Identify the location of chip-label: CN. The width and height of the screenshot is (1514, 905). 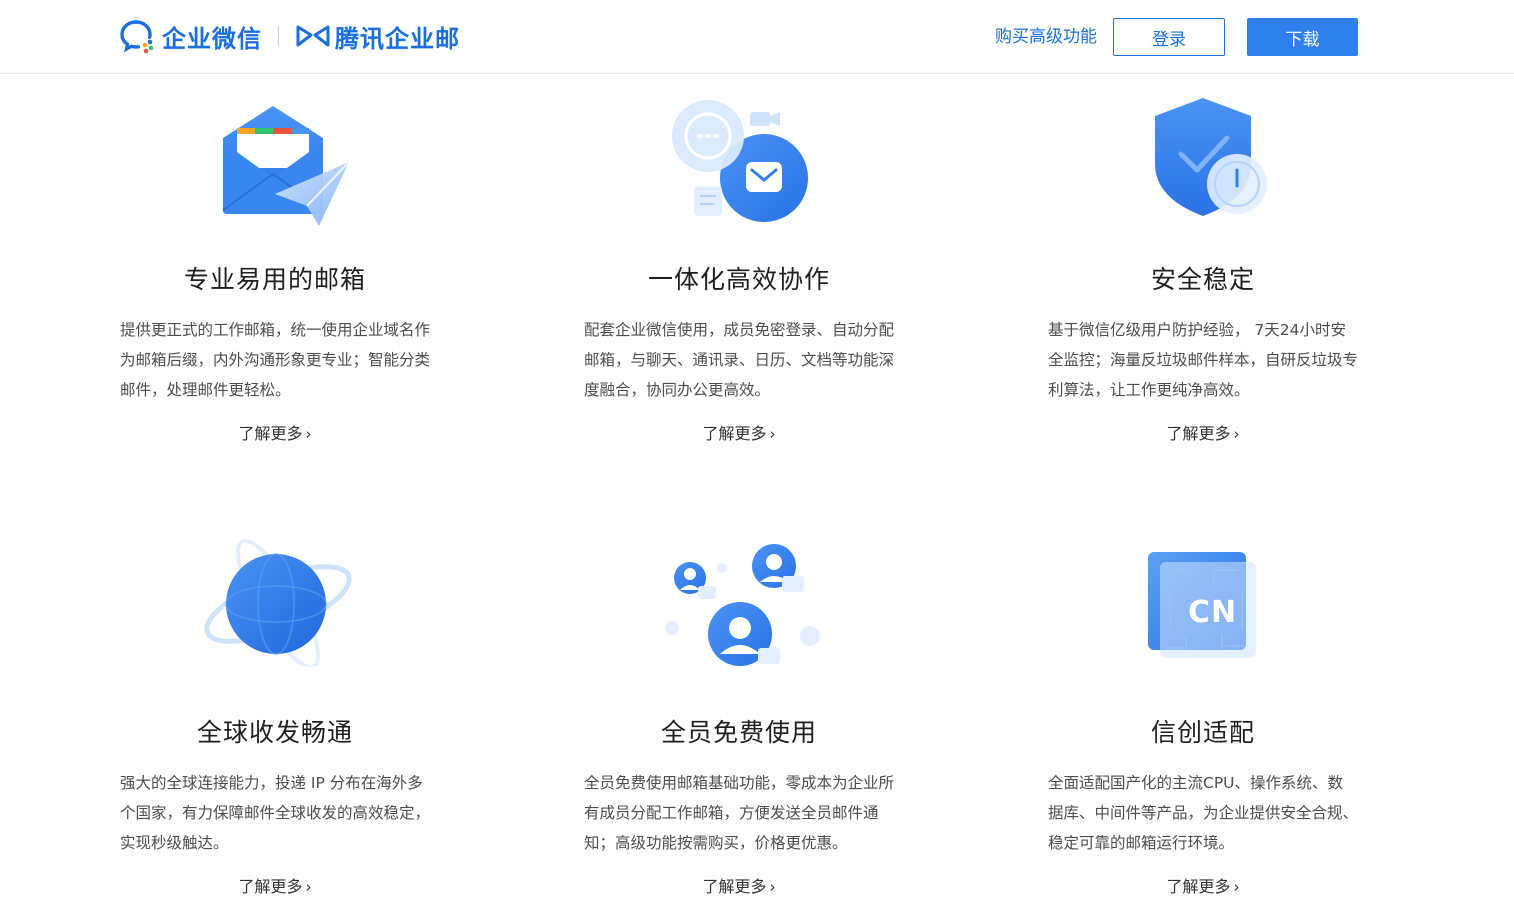
(1213, 612).